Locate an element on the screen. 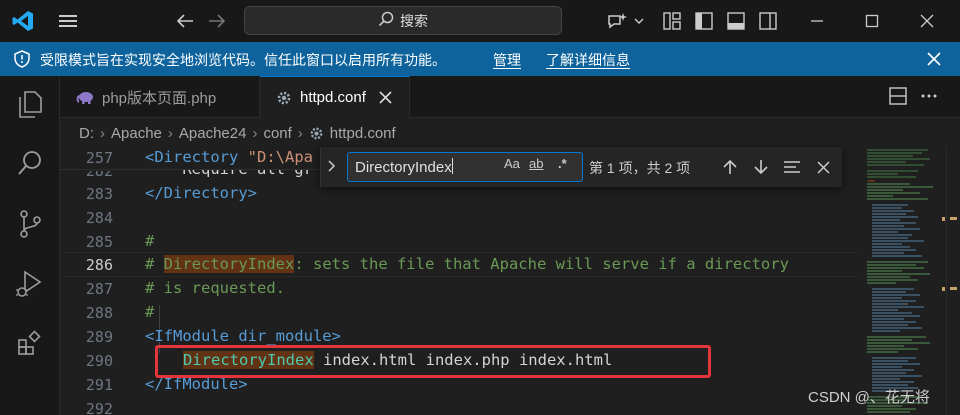  banner-message: 受限模式旨在实现安全地浏览代码。信任此窗口以启用所有功能。 is located at coordinates (243, 60).